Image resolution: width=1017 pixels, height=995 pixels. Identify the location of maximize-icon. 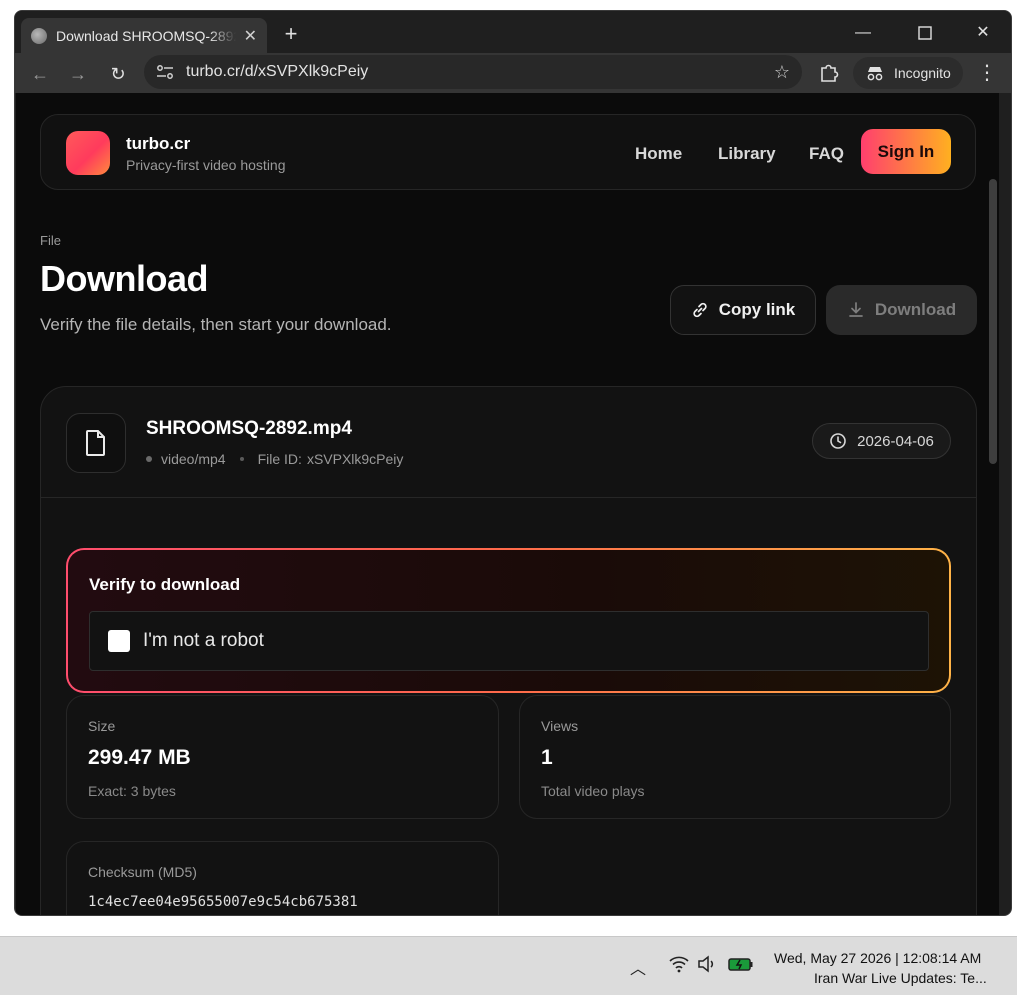
(925, 33).